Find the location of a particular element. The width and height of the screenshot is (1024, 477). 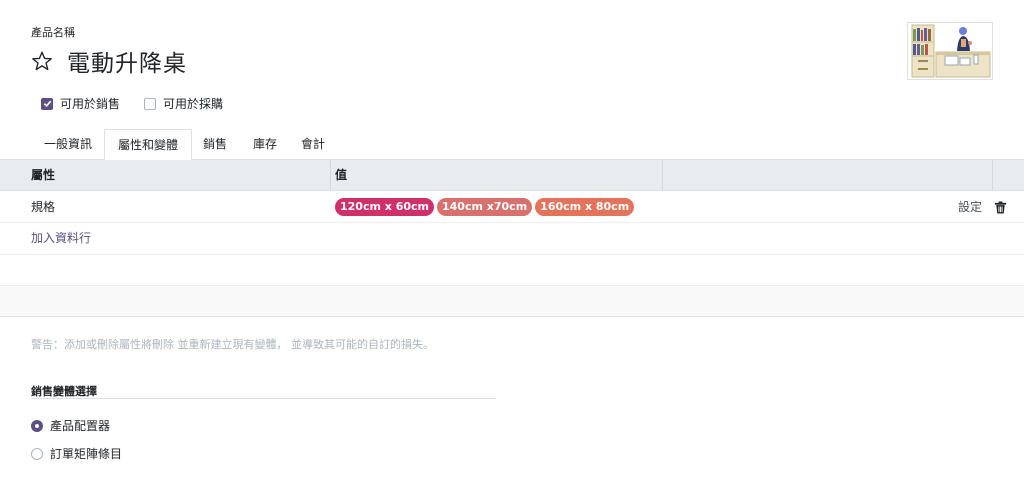

value-tag: 140cm x70cm is located at coordinates (485, 207).